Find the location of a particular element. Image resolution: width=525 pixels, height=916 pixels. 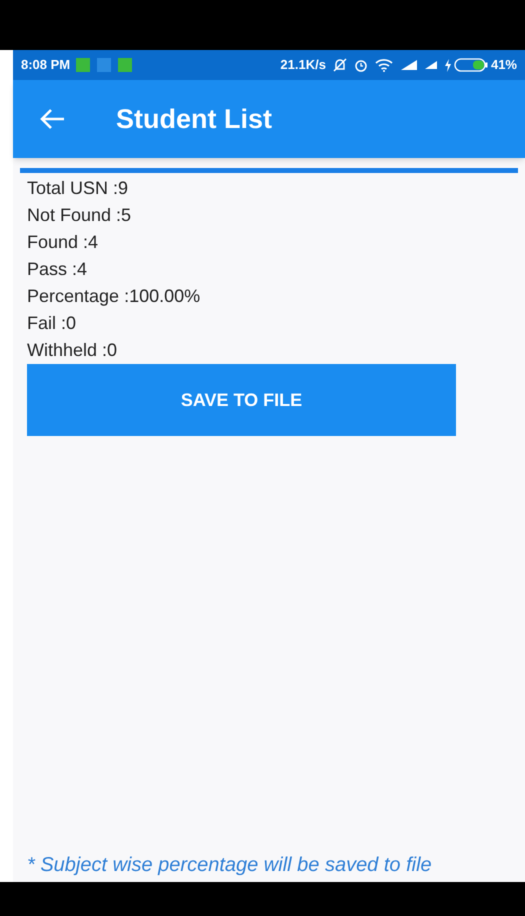

stat-line: Percentage :100.00% is located at coordinates (114, 296).